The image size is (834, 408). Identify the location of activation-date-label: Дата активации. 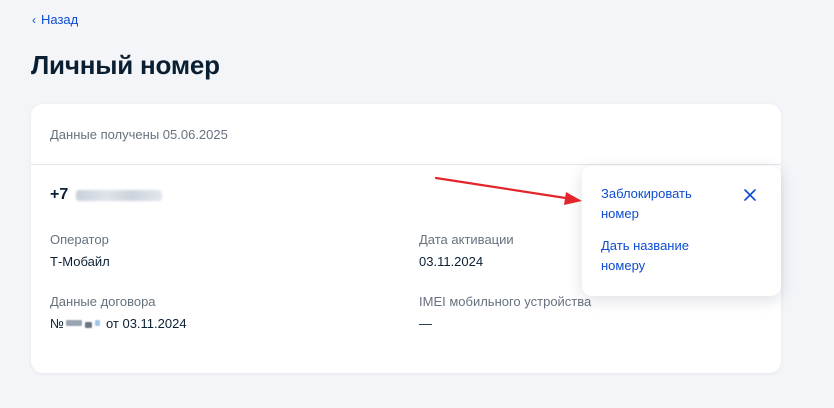
(466, 239).